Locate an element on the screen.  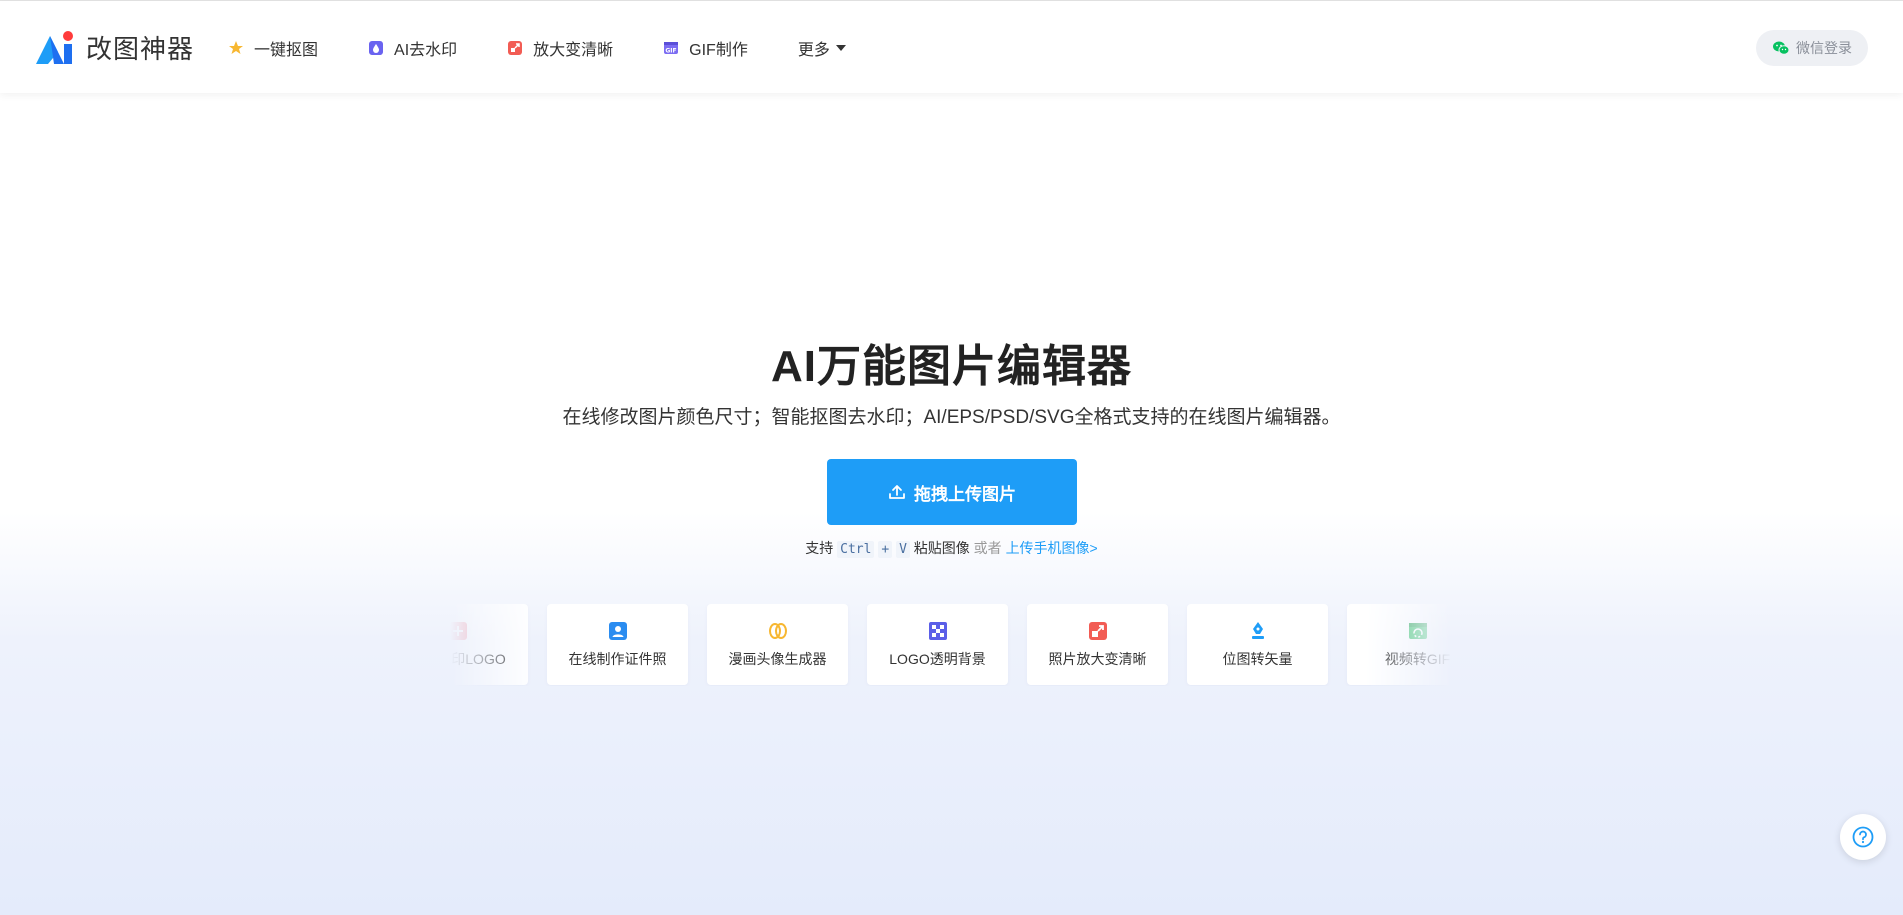
nav-item-label: 放大变清晰 is located at coordinates (573, 50).